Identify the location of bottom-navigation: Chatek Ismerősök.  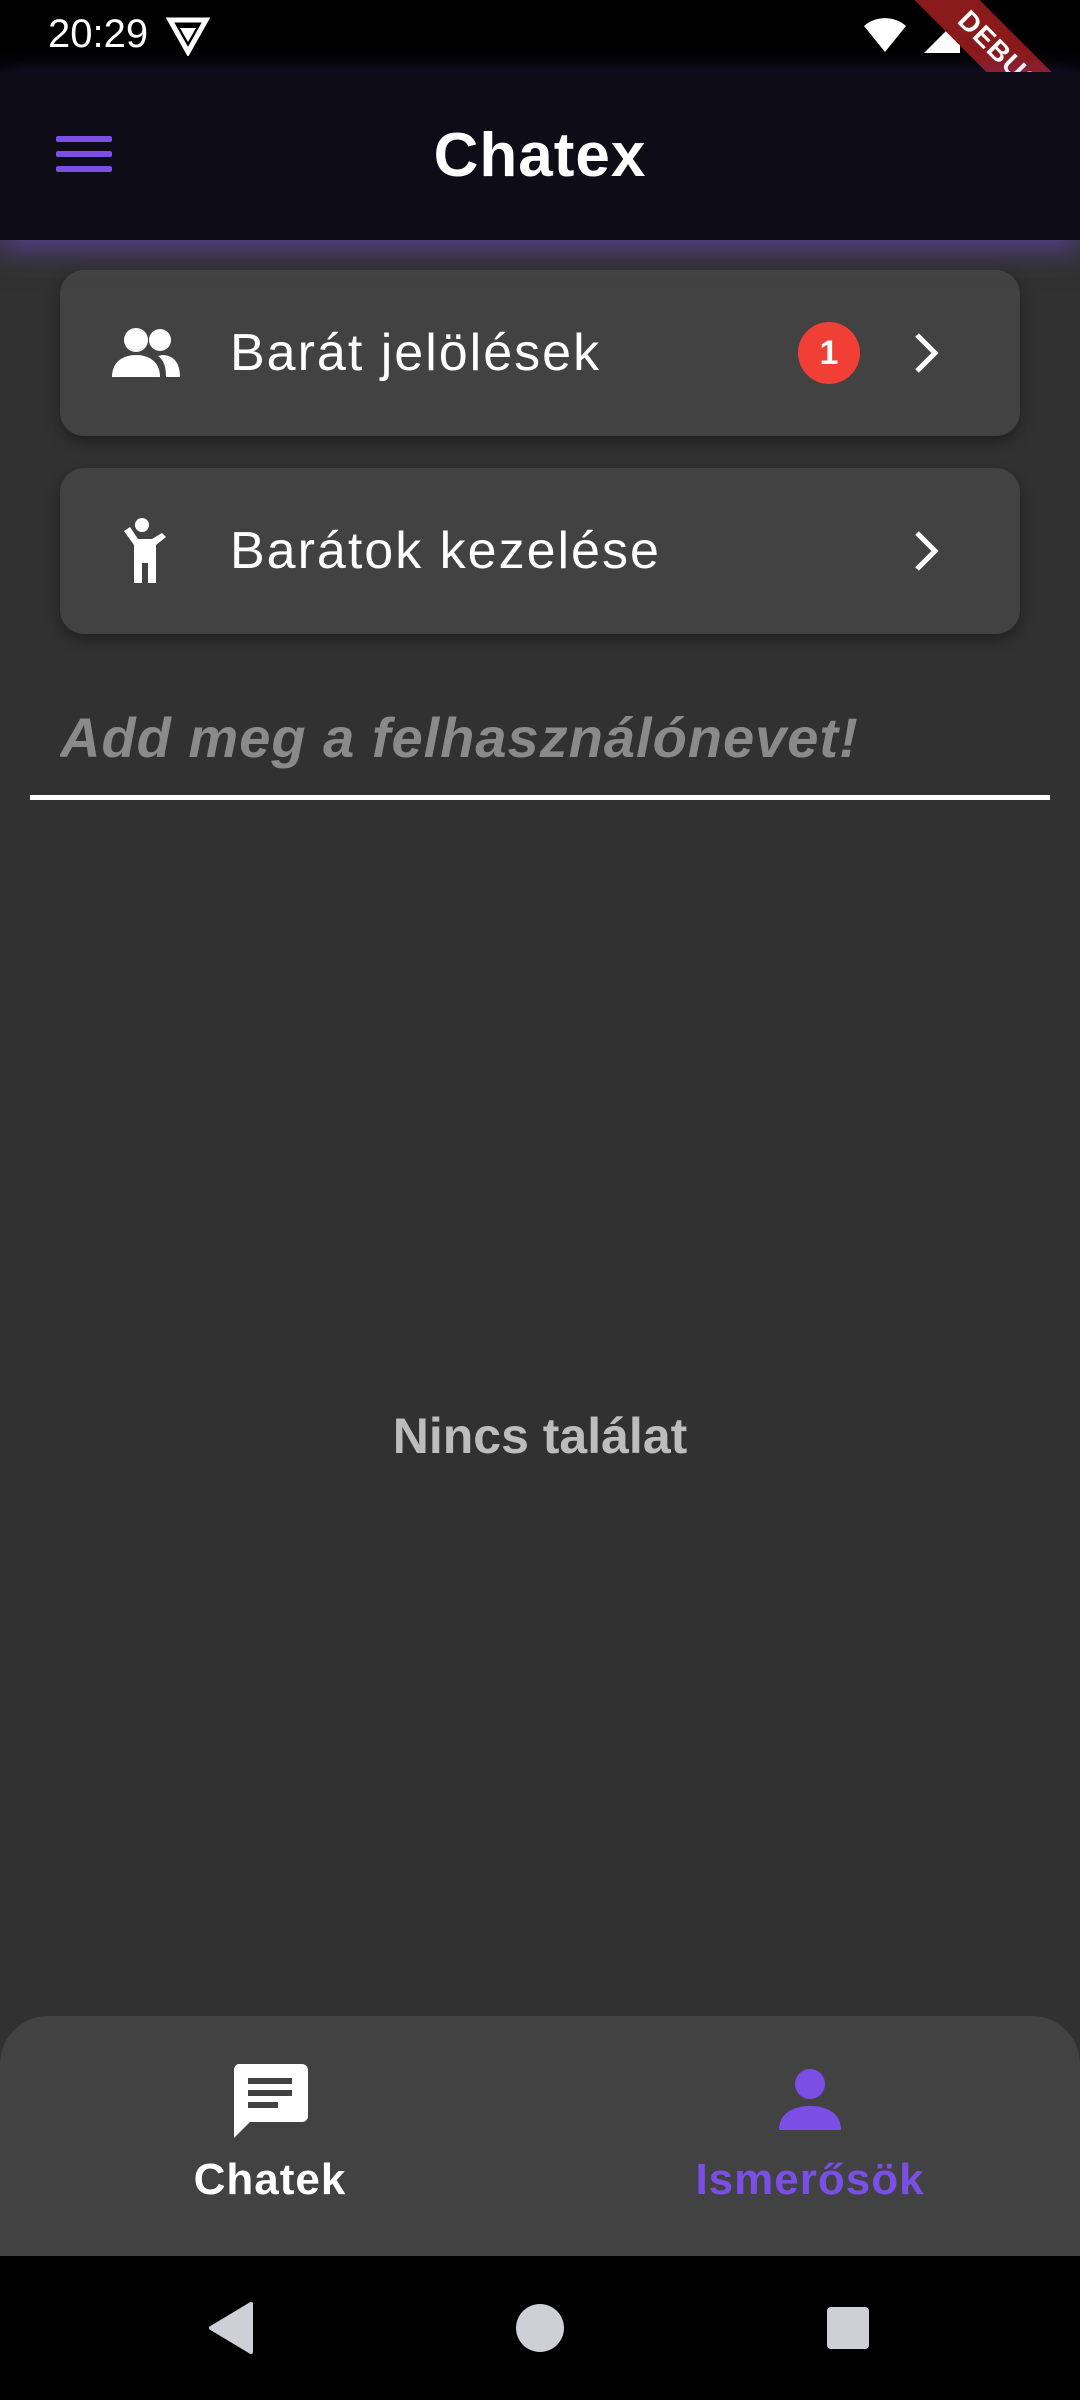
(540, 2136).